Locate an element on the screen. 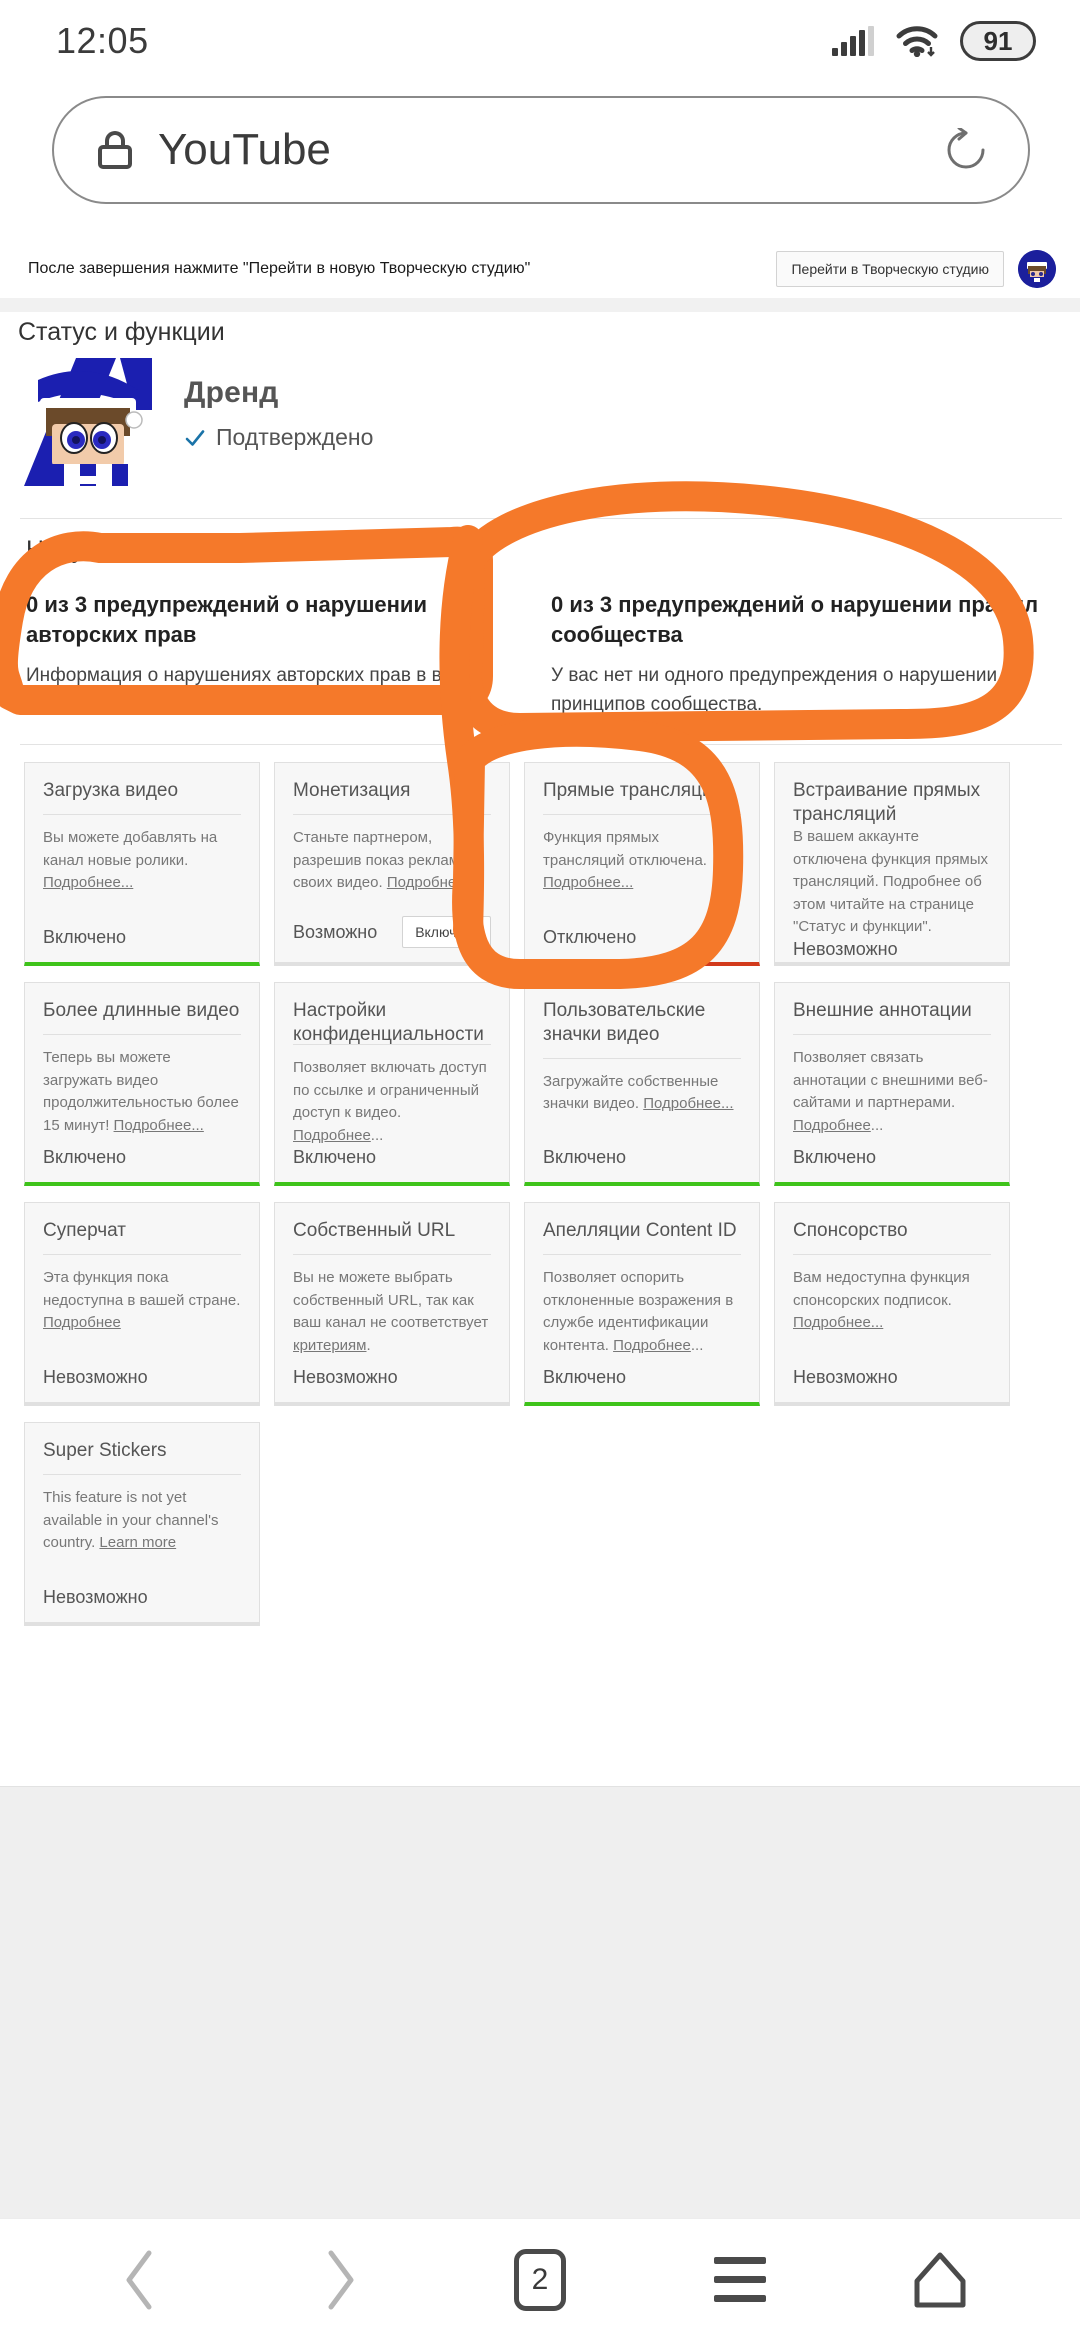 The image size is (1080, 2340). feature-card-title: Пользовательские значки видео is located at coordinates (624, 1022).